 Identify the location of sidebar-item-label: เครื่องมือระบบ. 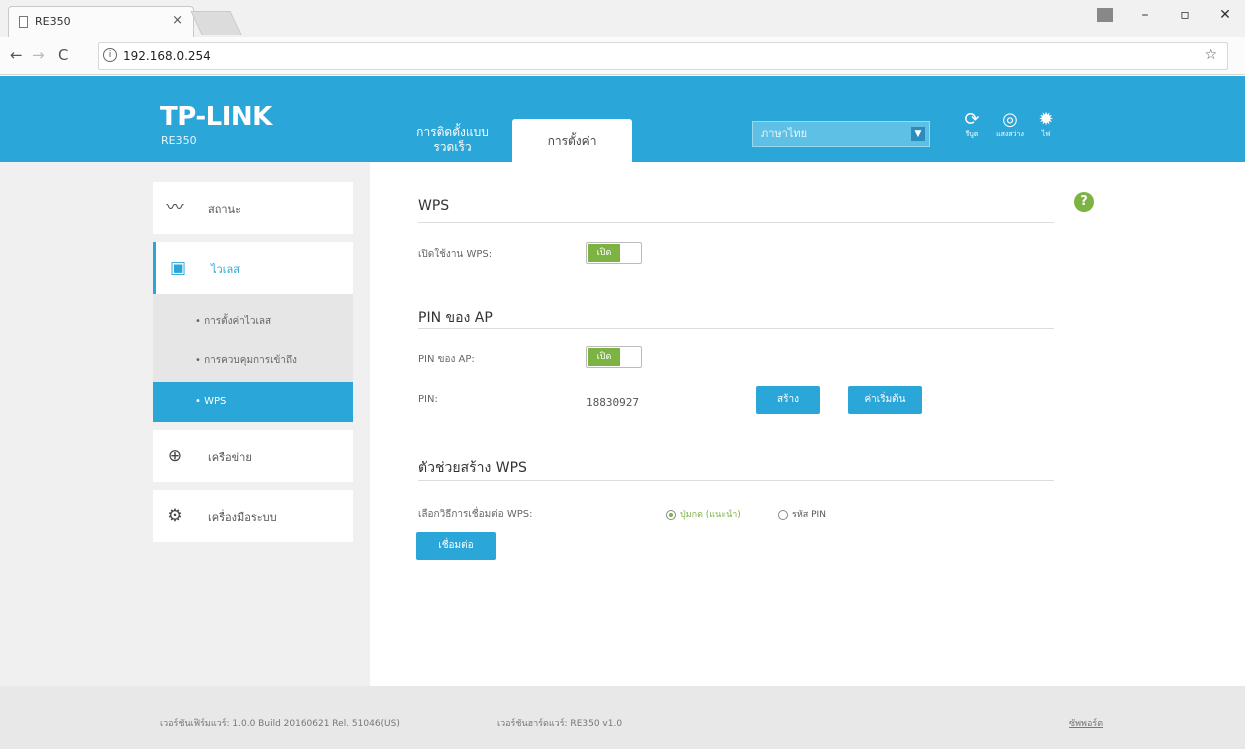
(242, 517).